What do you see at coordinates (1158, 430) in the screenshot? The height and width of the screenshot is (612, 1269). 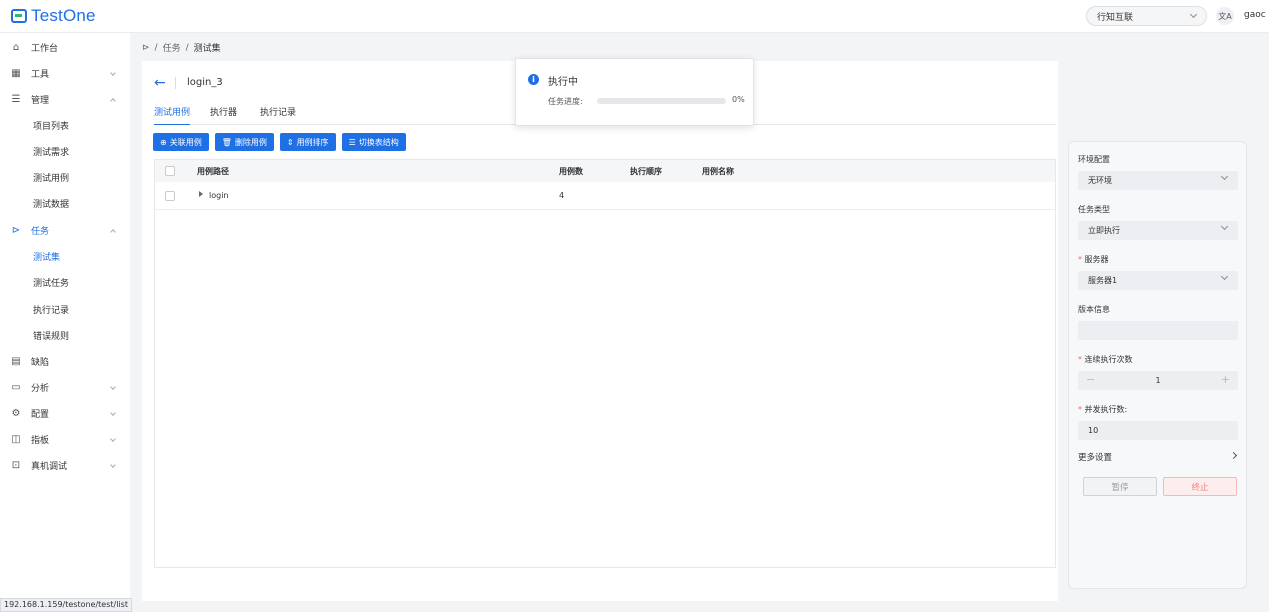 I see `concurrency-input: 10` at bounding box center [1158, 430].